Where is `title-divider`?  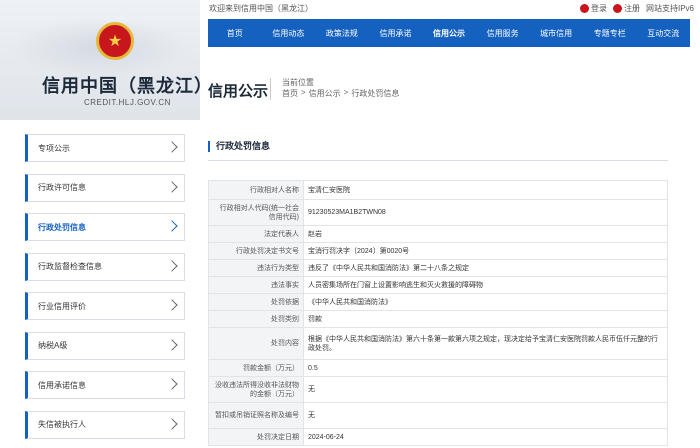
title-divider is located at coordinates (270, 89).